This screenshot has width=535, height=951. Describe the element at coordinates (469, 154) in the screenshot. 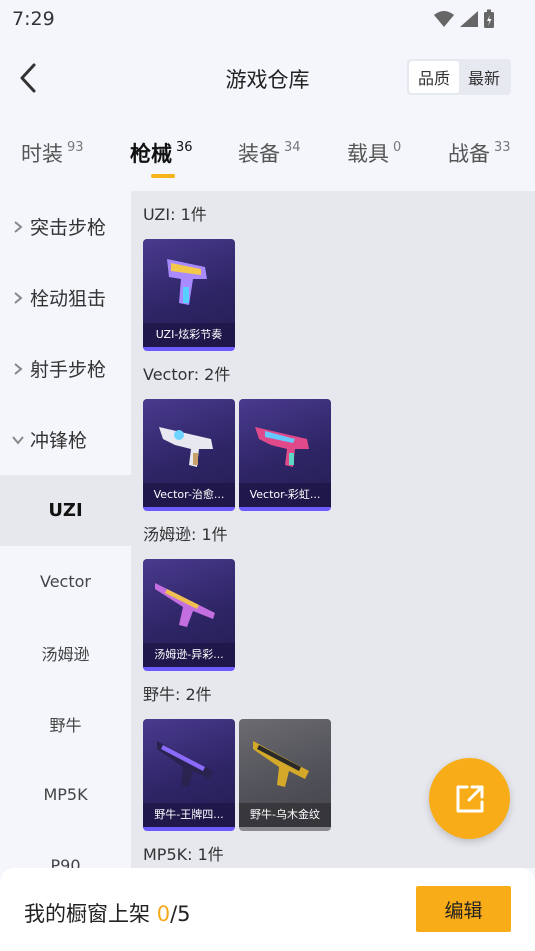

I see `tab-label: 战备` at that location.